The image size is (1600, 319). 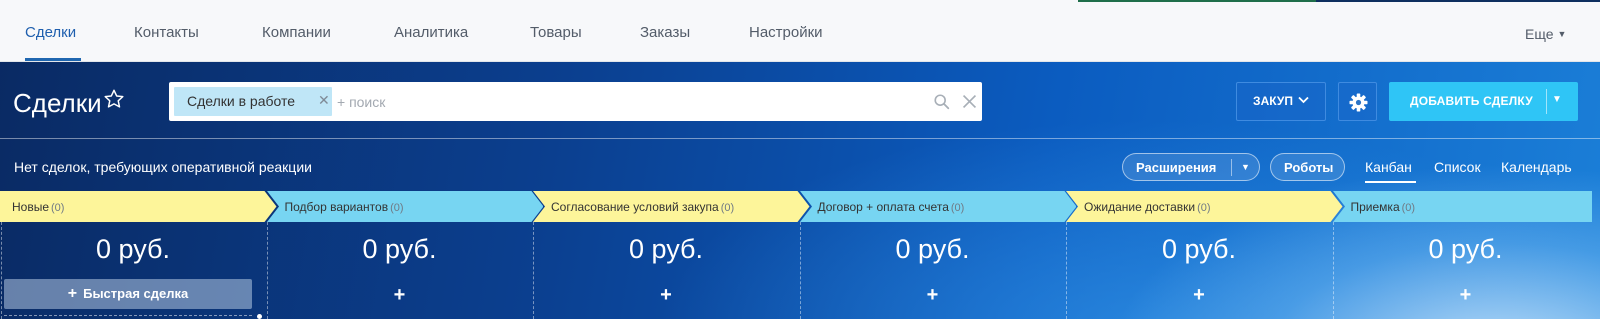 What do you see at coordinates (138, 206) in the screenshot?
I see `stage-header-1: Новые (0)` at bounding box center [138, 206].